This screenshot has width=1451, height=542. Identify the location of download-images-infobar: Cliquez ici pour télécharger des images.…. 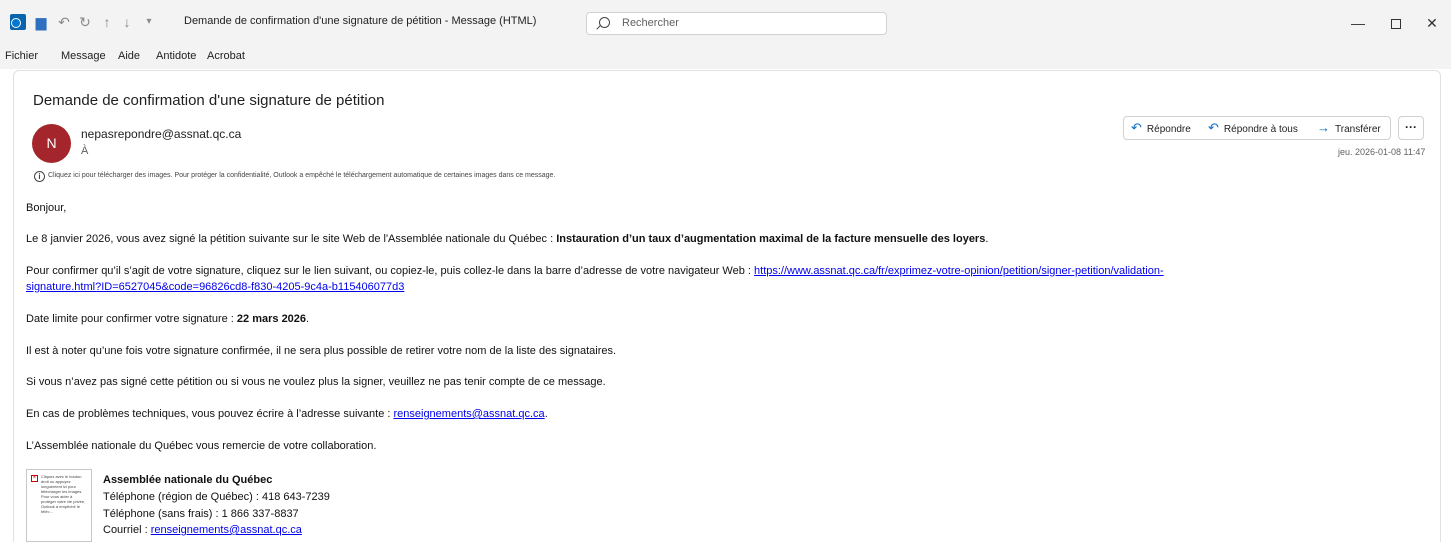
(301, 175).